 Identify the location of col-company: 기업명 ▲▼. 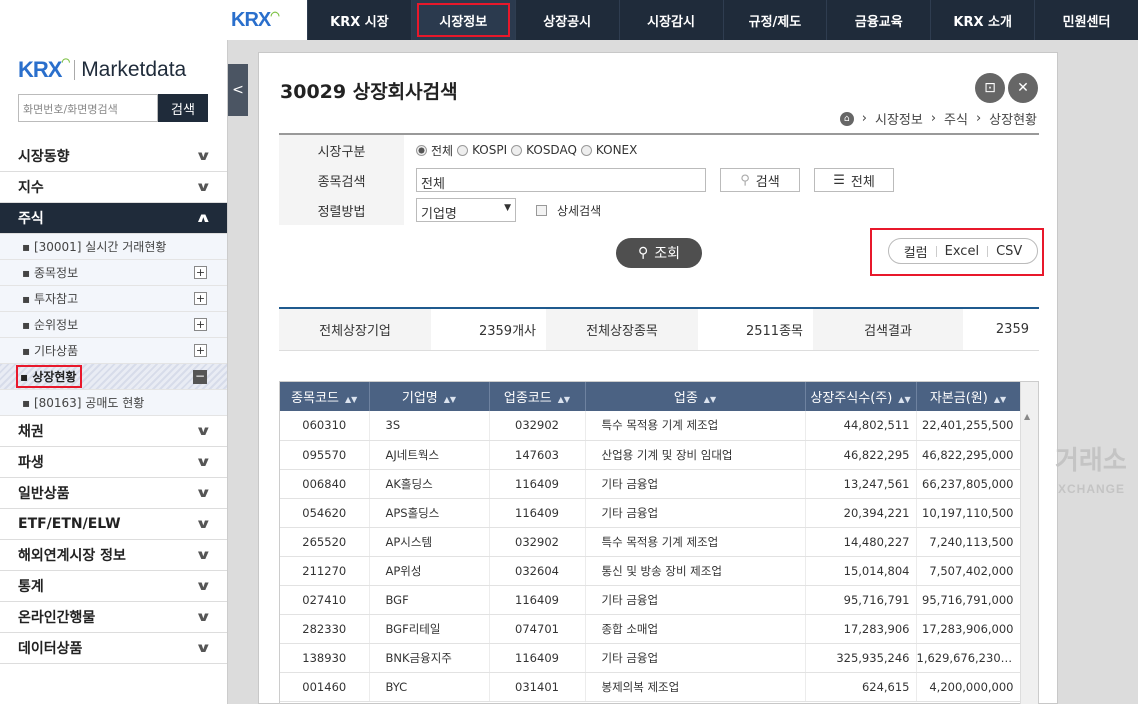
(429, 396).